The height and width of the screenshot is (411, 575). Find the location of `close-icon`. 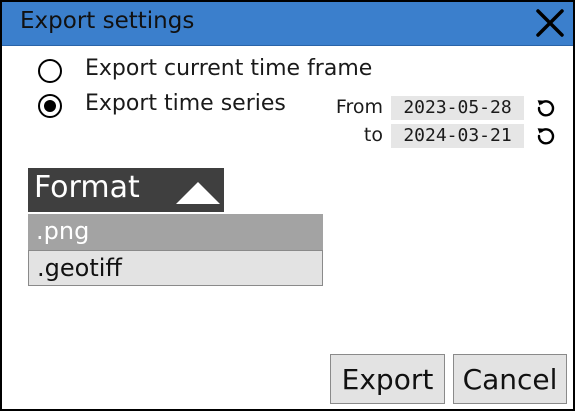

close-icon is located at coordinates (550, 23).